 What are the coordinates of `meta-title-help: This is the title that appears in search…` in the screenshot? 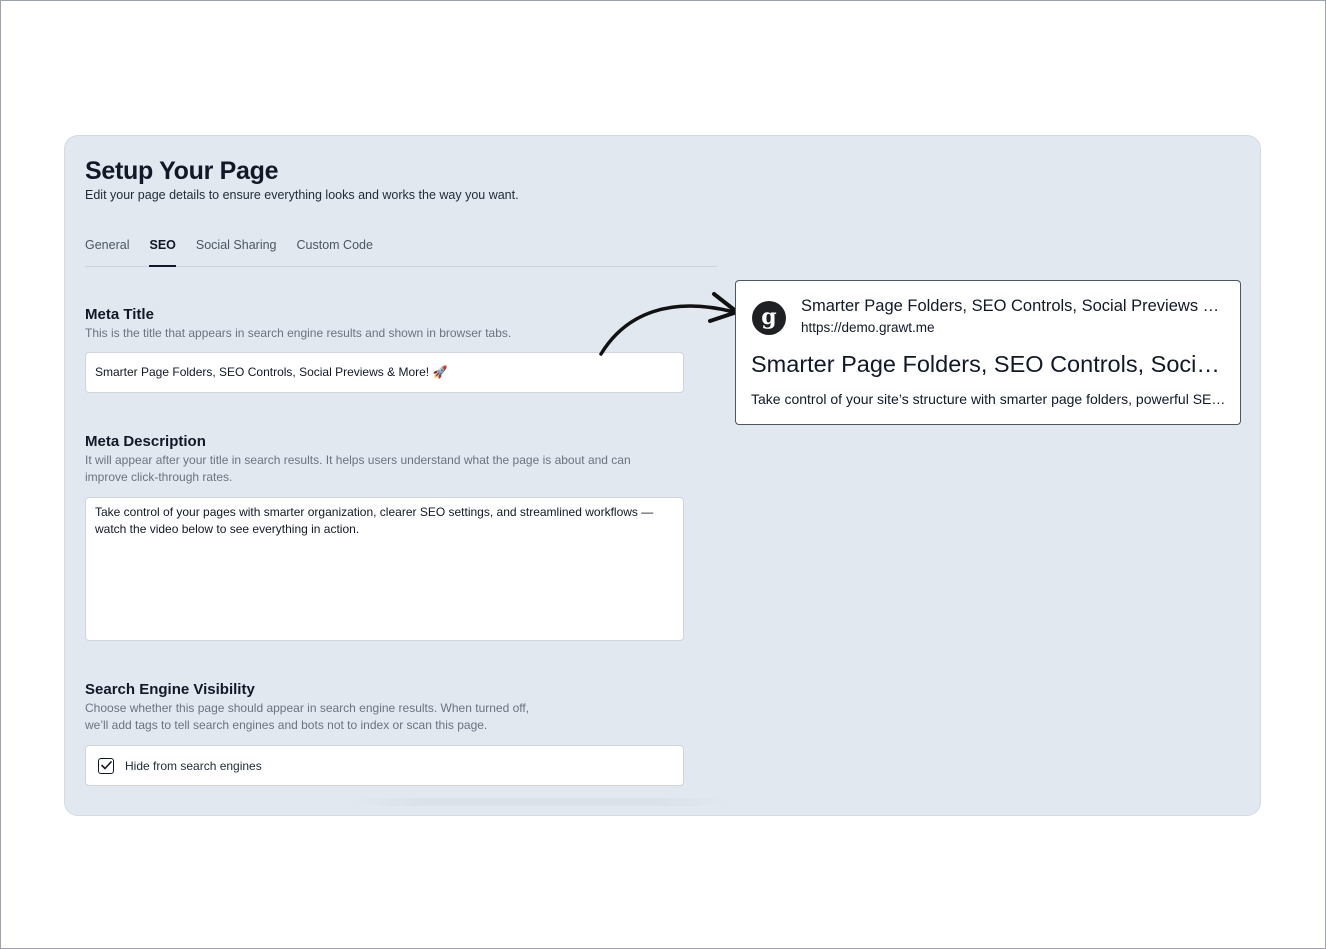 It's located at (298, 333).